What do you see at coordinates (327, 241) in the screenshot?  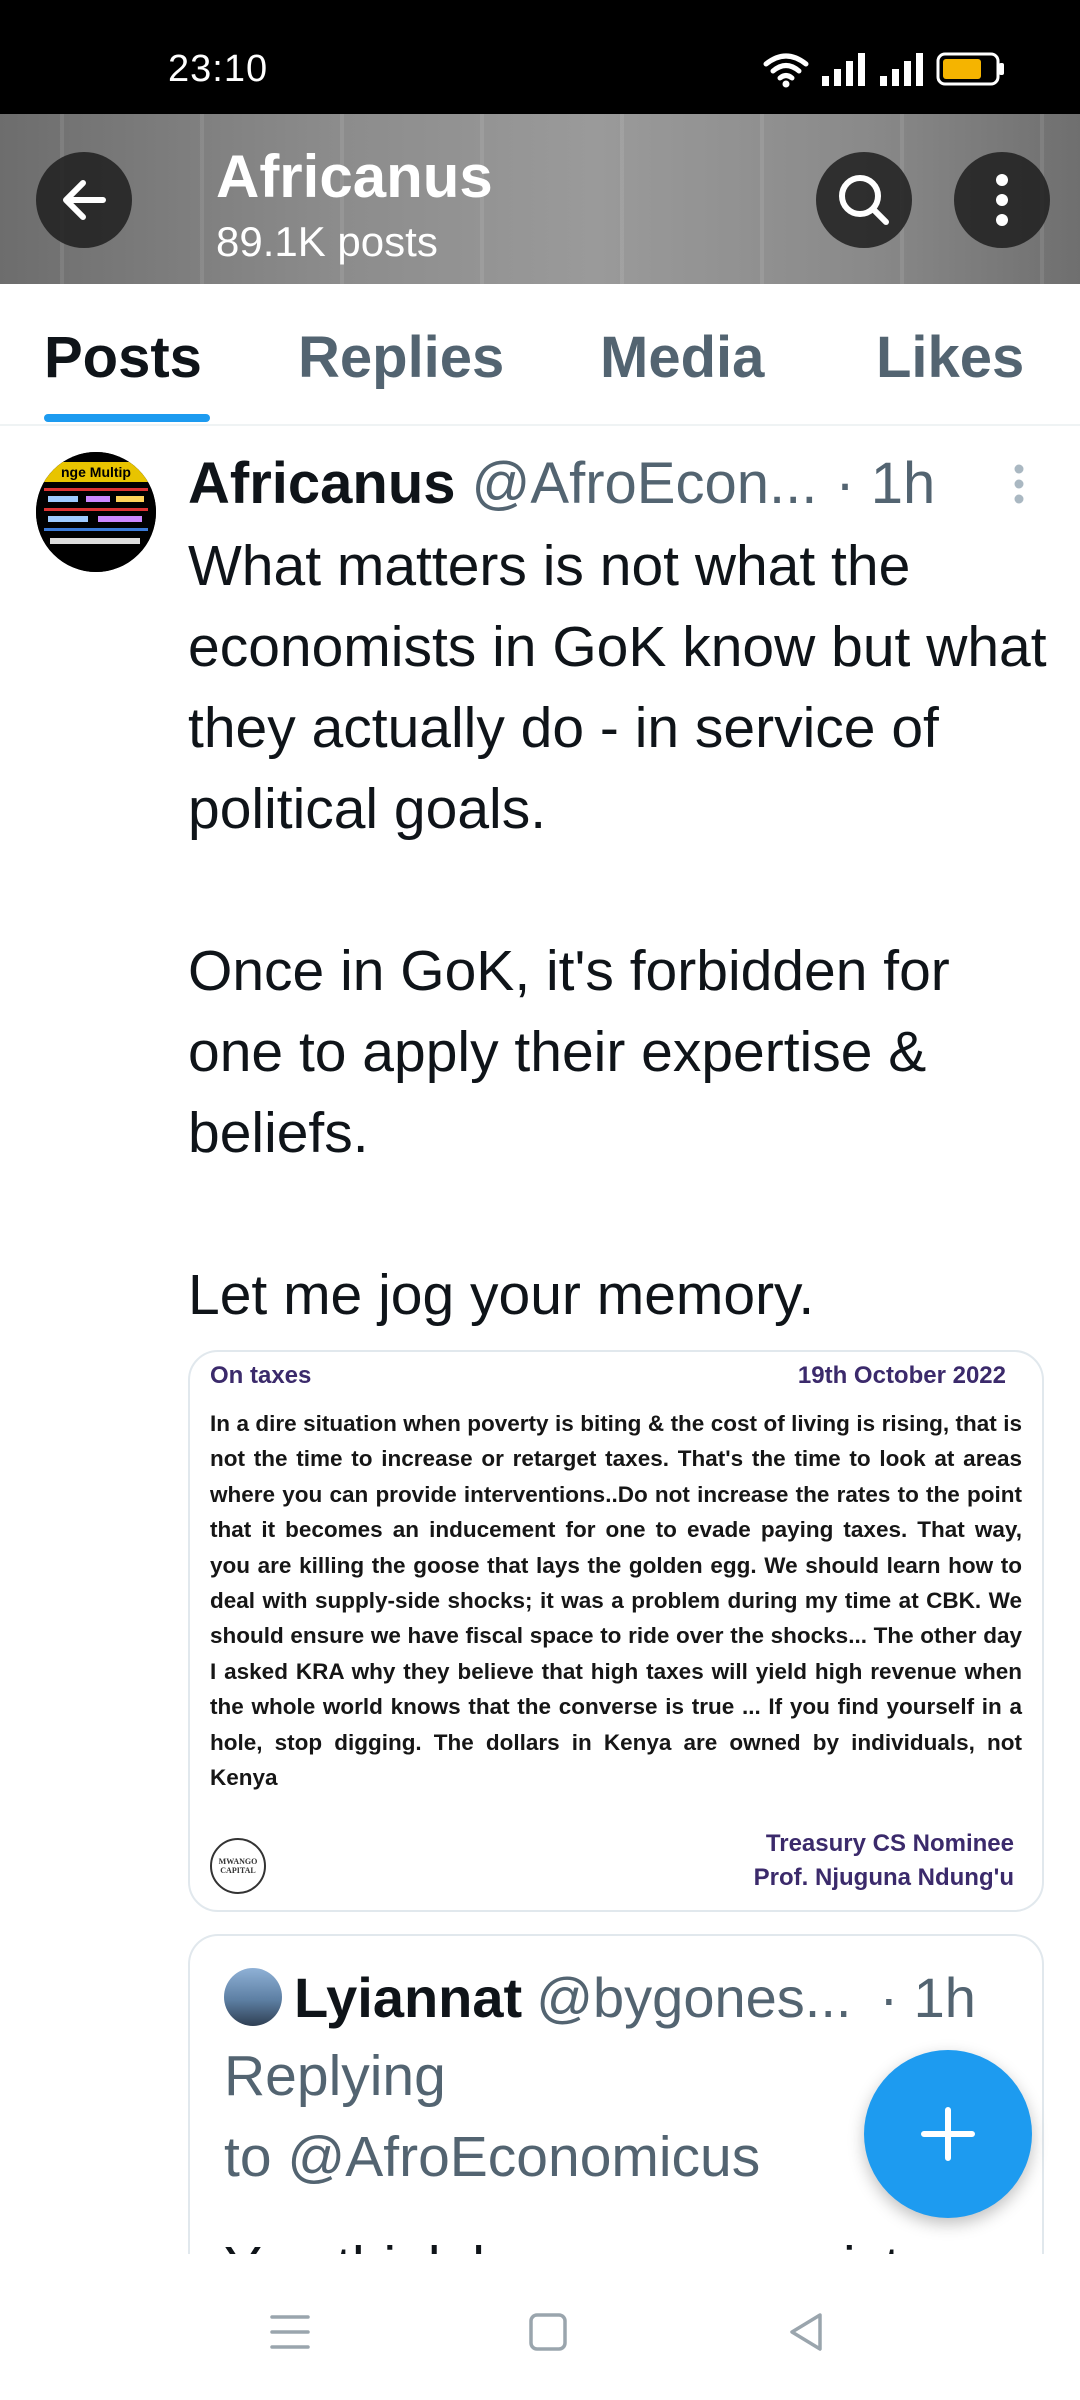 I see `header-post-count: 89.1K posts` at bounding box center [327, 241].